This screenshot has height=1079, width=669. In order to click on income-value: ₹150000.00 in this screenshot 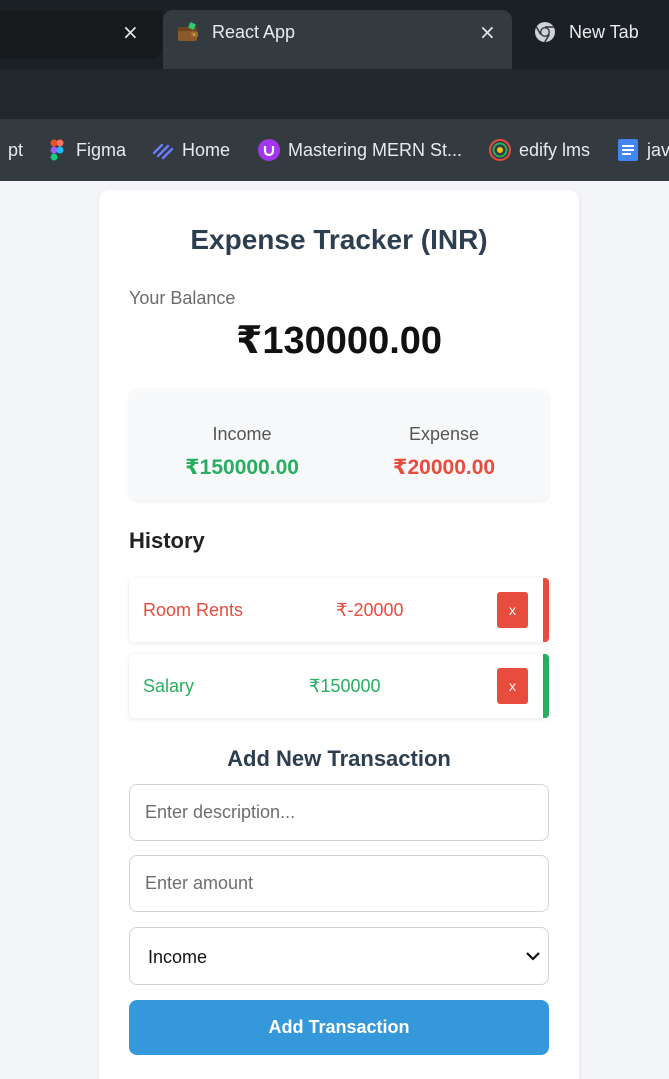, I will do `click(242, 467)`.